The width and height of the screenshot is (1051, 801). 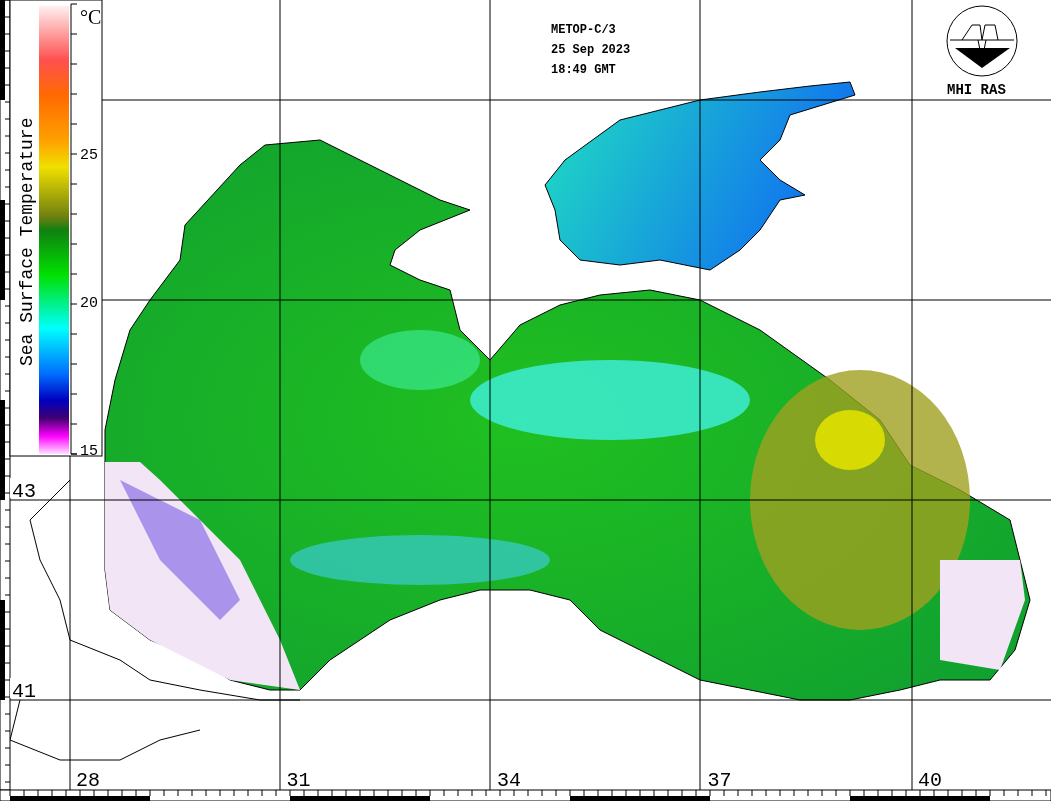 What do you see at coordinates (89, 303) in the screenshot?
I see `tick-label: 20` at bounding box center [89, 303].